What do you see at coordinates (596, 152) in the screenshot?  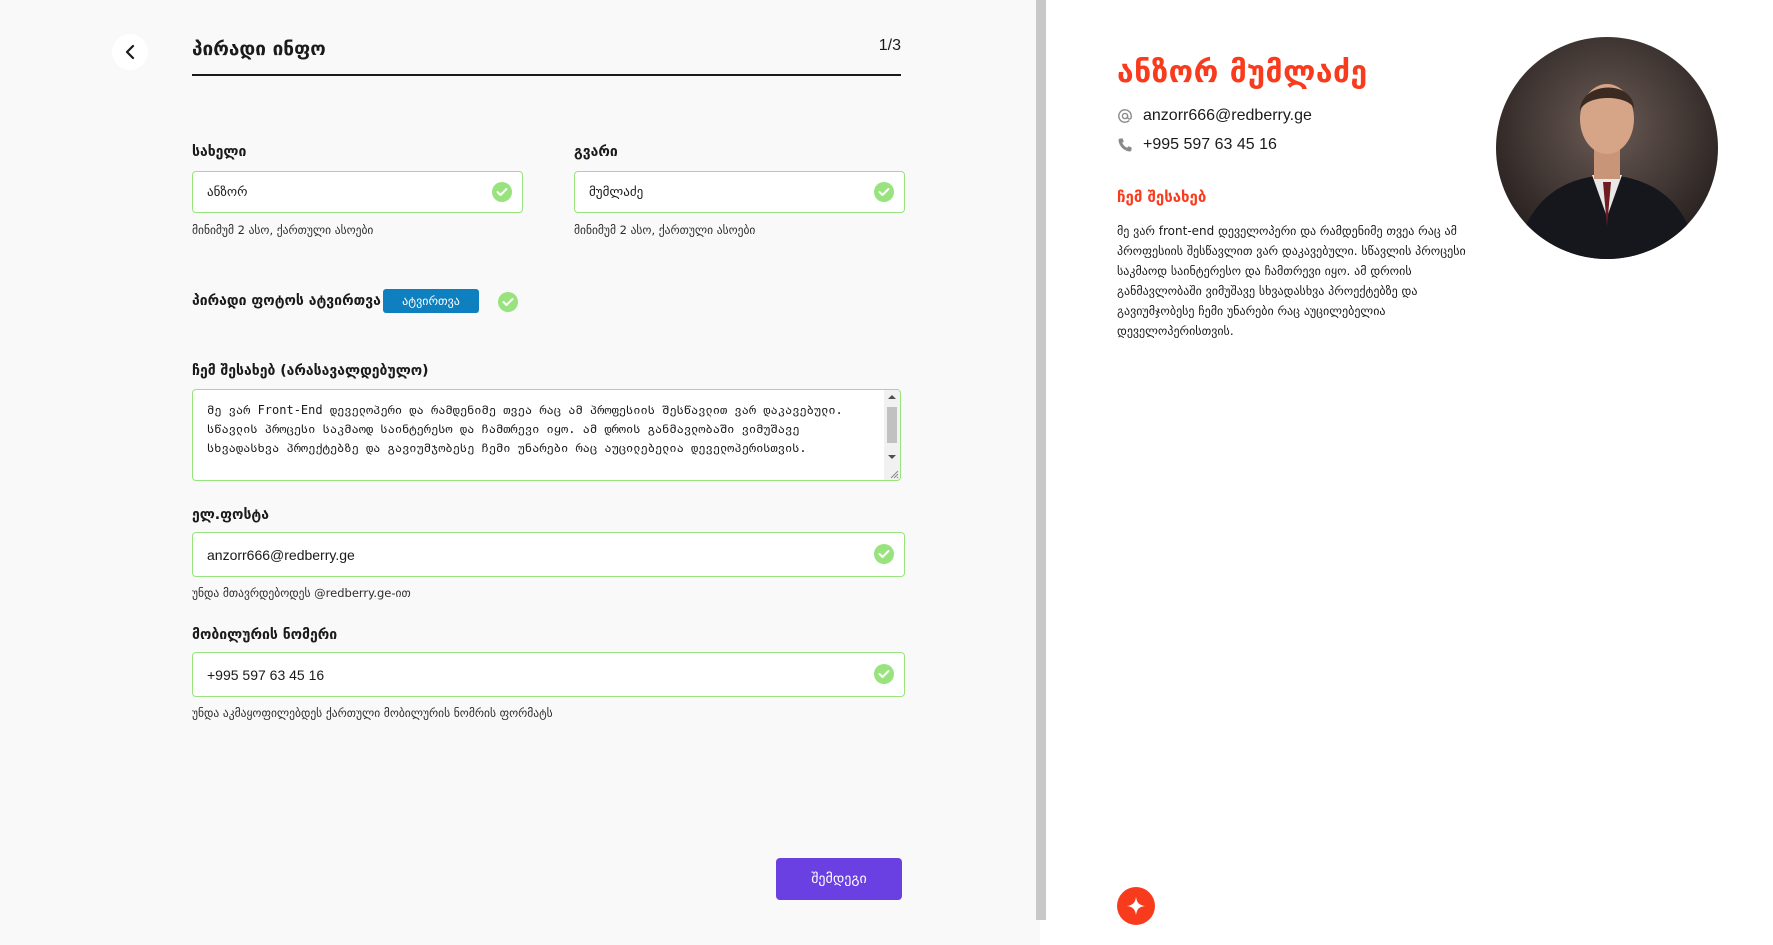 I see `last-name-label: გვარი` at bounding box center [596, 152].